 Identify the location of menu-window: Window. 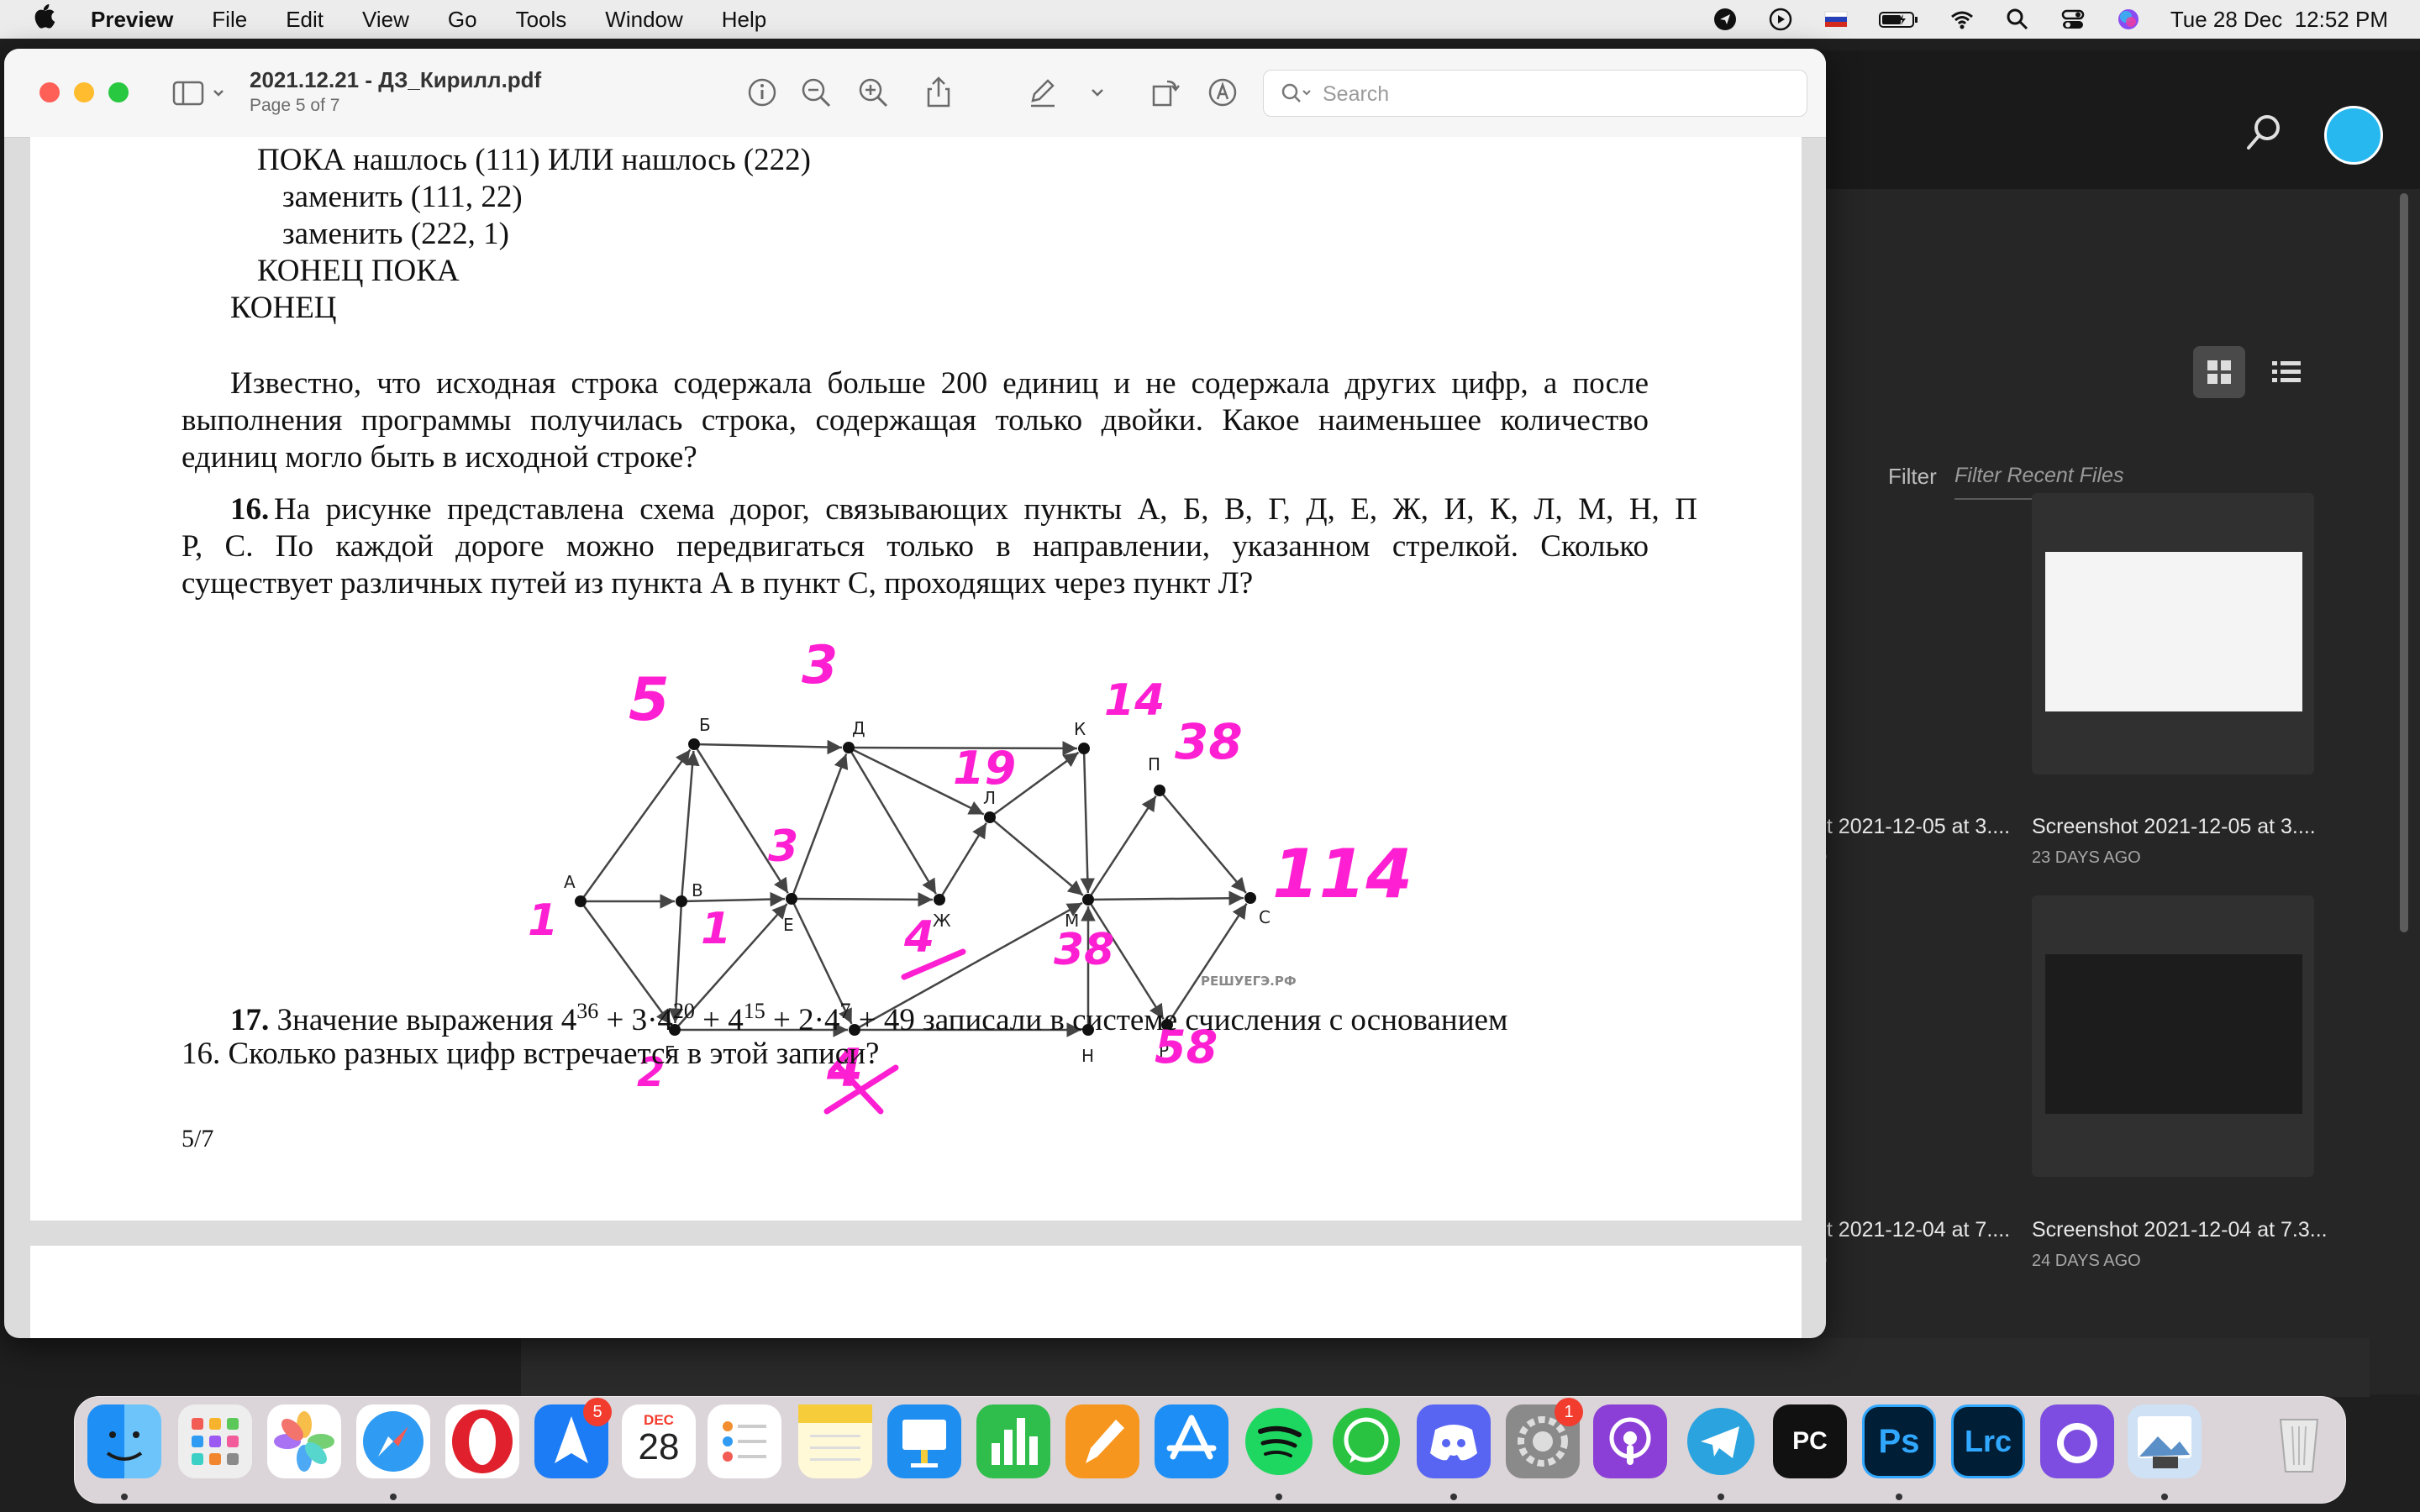
(643, 20).